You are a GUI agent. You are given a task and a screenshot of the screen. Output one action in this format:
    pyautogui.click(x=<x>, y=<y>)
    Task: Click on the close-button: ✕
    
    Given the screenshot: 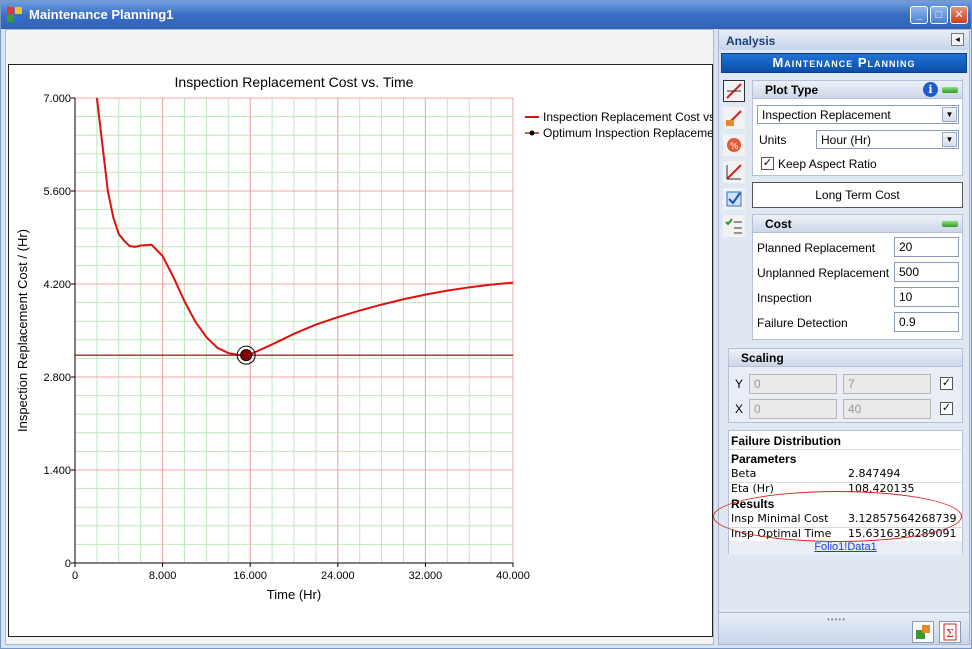 What is the action you would take?
    pyautogui.click(x=959, y=15)
    